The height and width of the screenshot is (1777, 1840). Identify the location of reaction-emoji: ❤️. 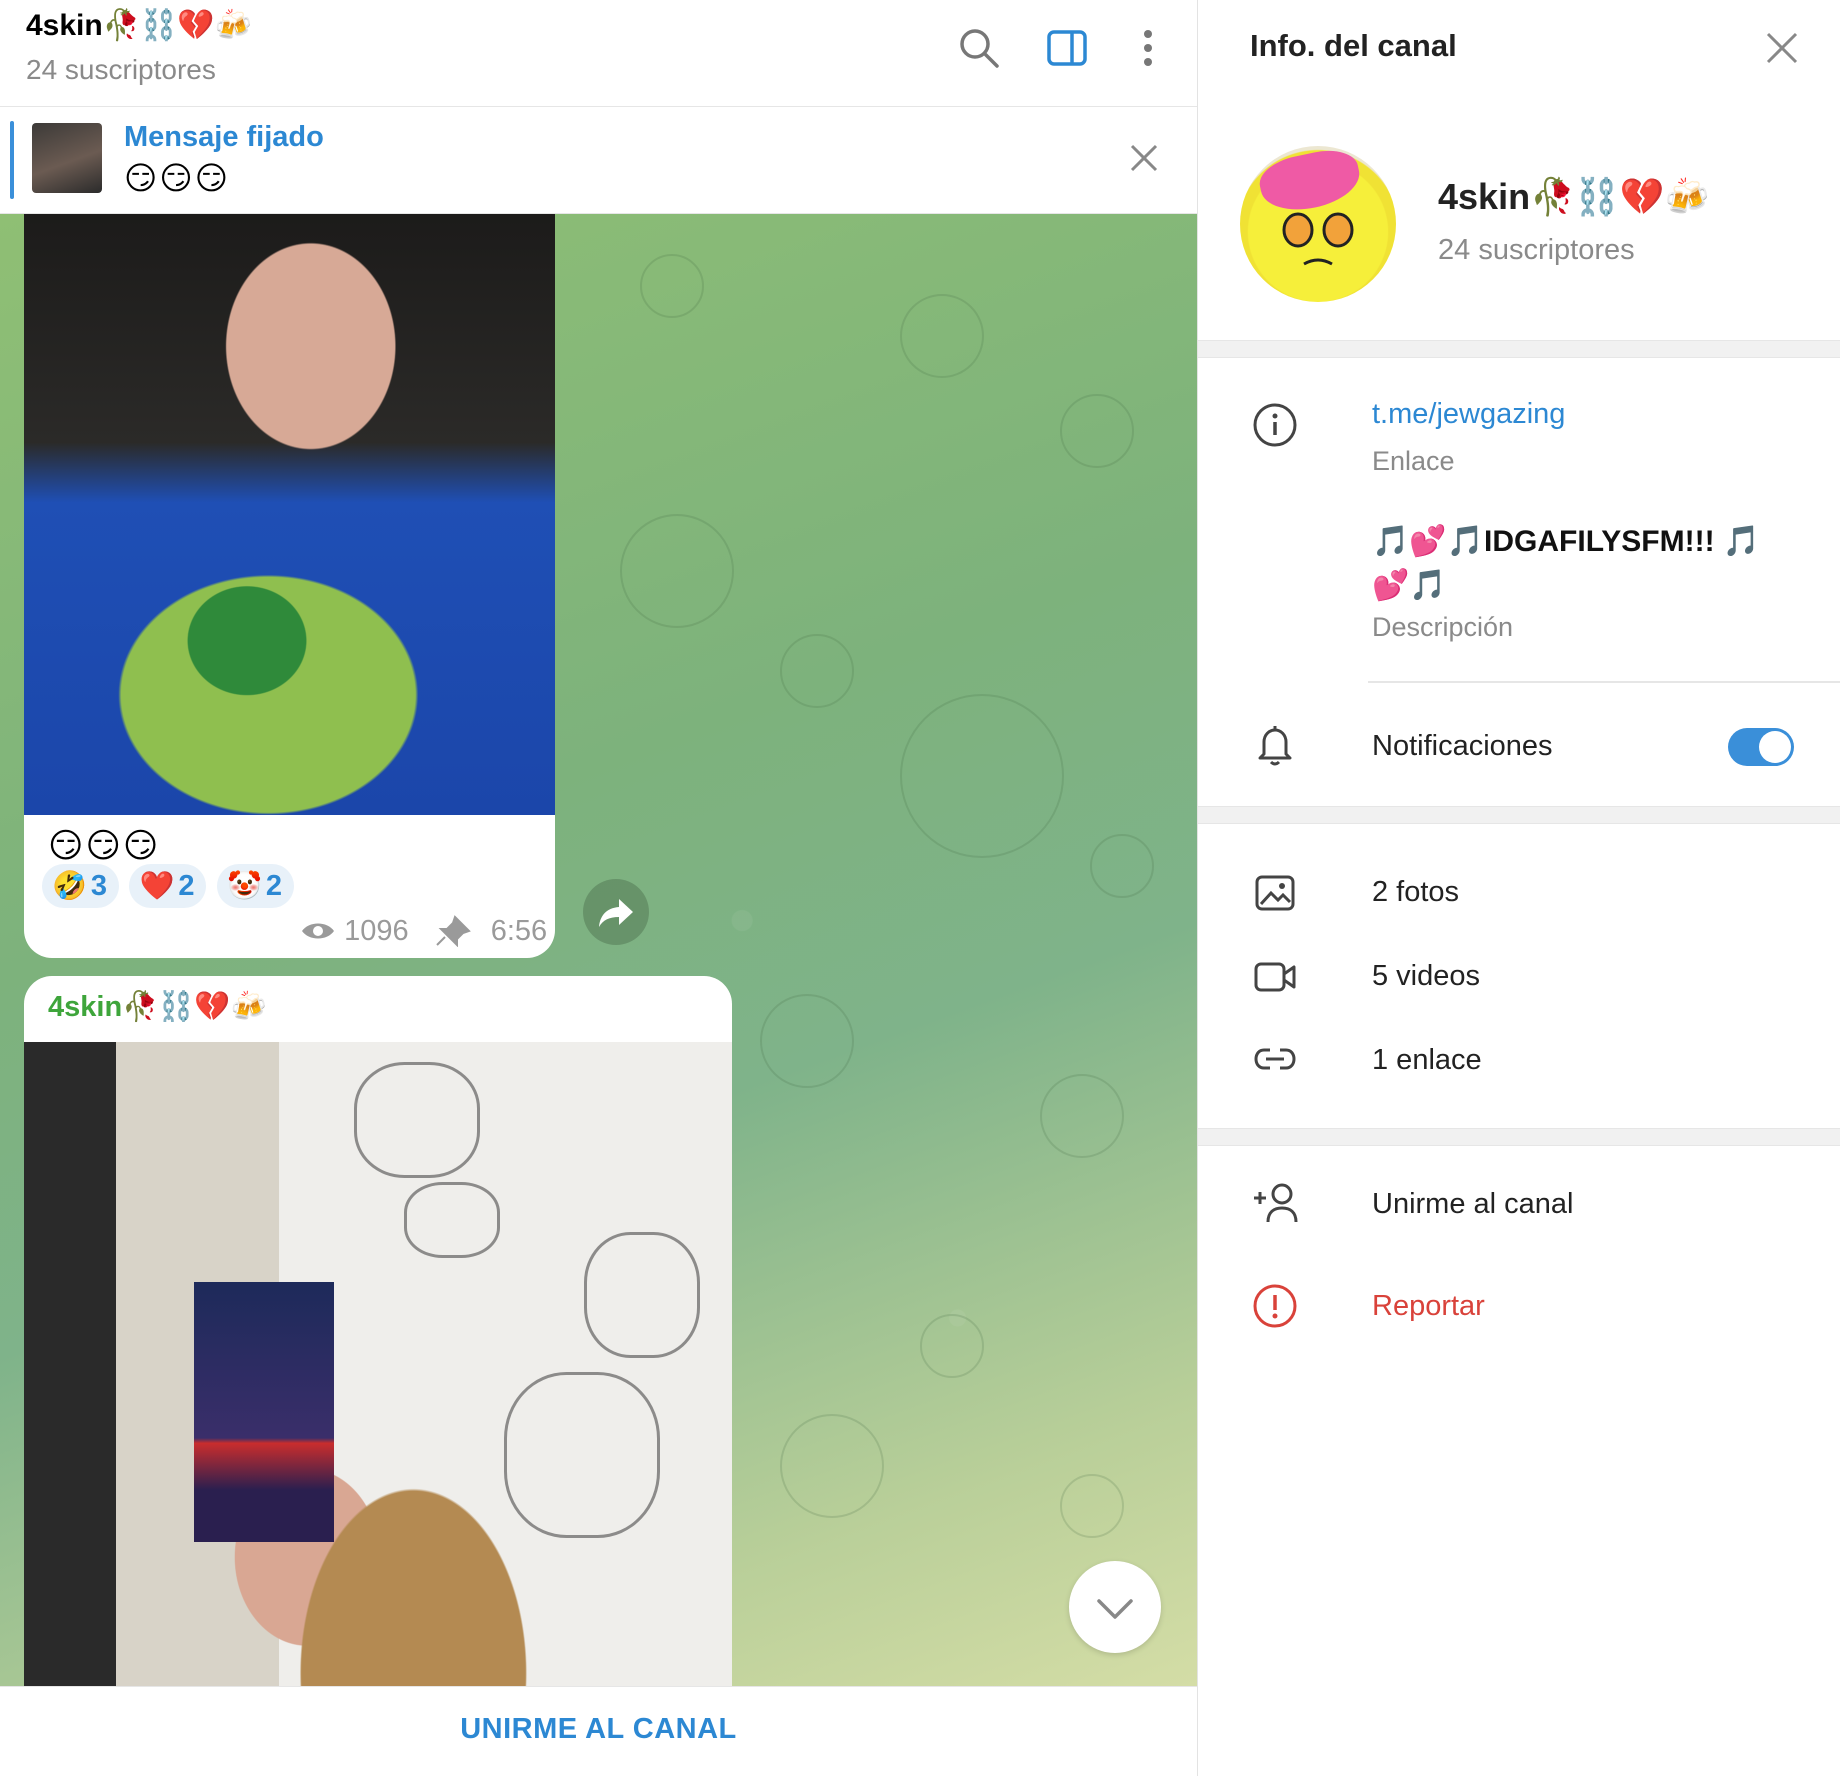
(157, 885).